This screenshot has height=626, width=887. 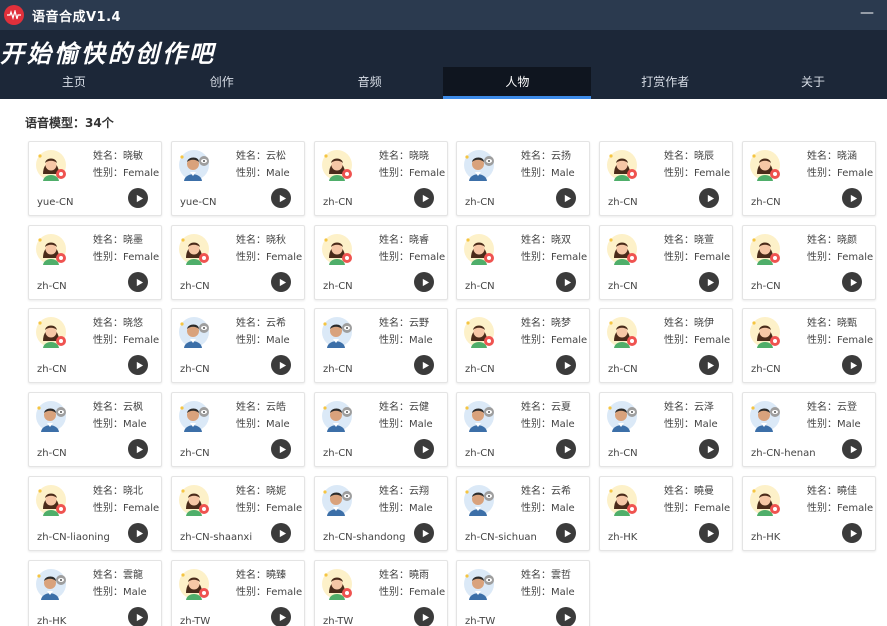 What do you see at coordinates (809, 429) in the screenshot?
I see `voice-card: 姓名： 云登 性别： Male zh-CN-henan` at bounding box center [809, 429].